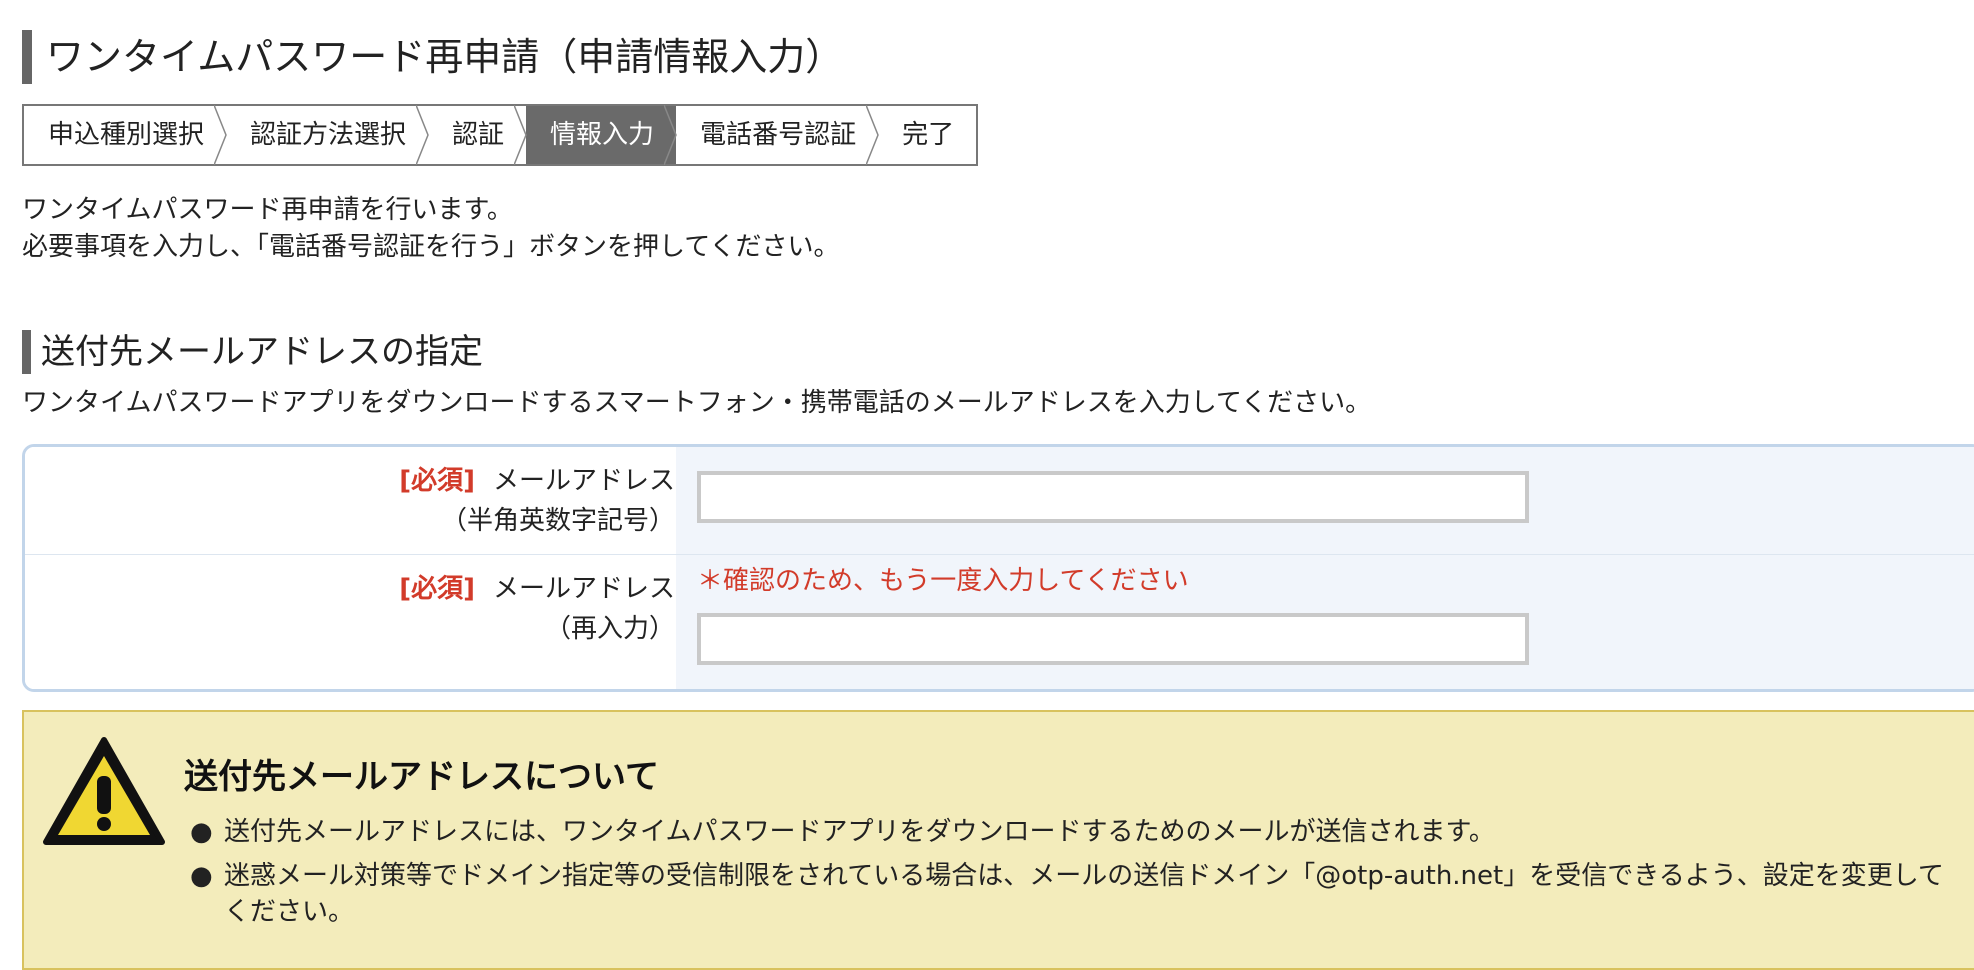 This screenshot has width=1974, height=970. What do you see at coordinates (583, 589) in the screenshot?
I see `email-confirm-label-text: メールアドレス` at bounding box center [583, 589].